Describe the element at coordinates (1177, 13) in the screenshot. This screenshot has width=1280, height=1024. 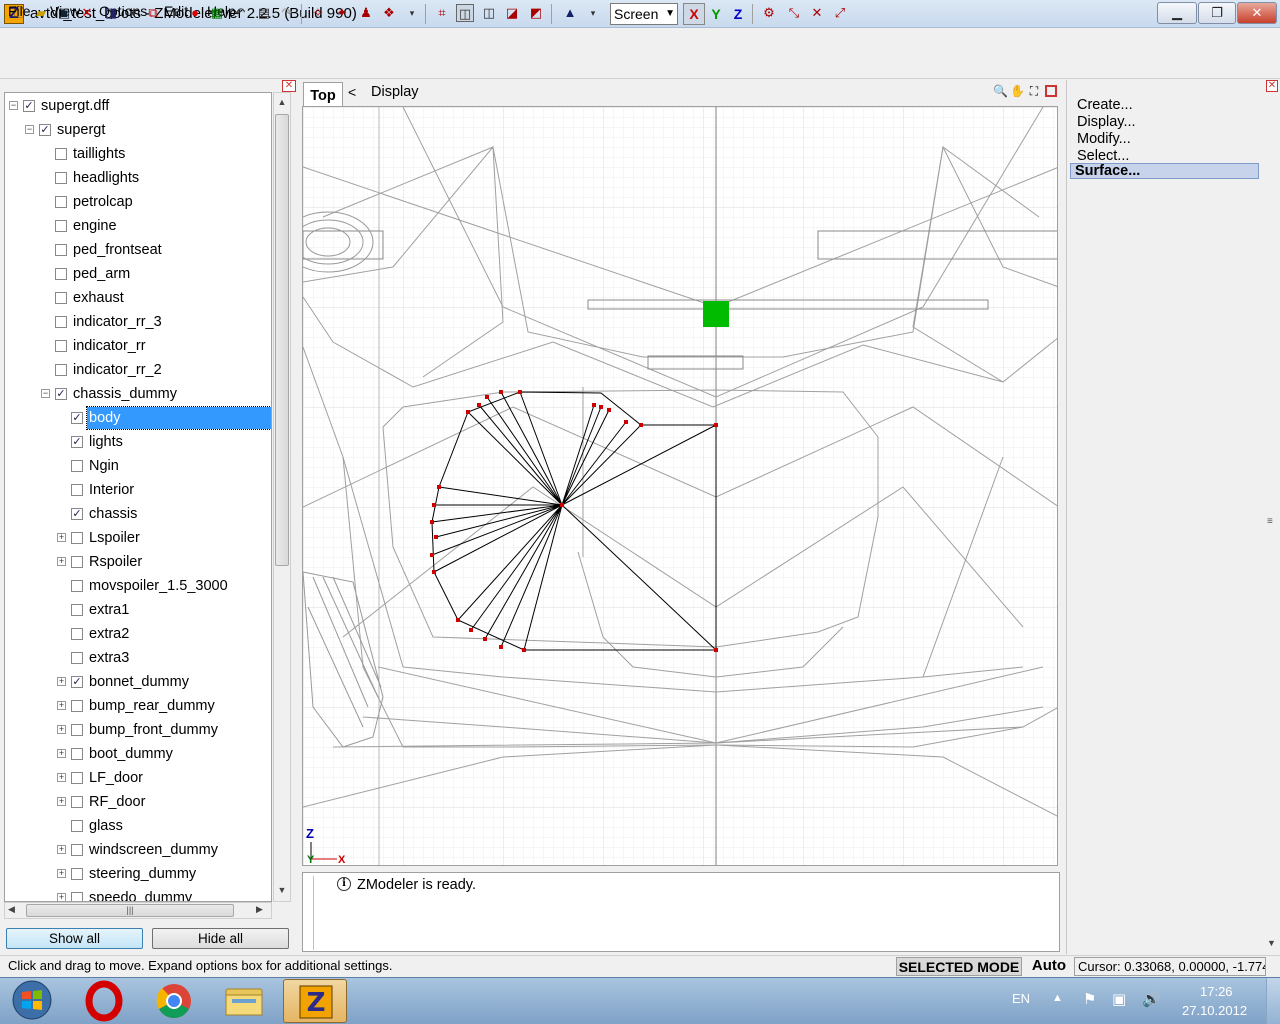
I see `minimize-button: ▁` at that location.